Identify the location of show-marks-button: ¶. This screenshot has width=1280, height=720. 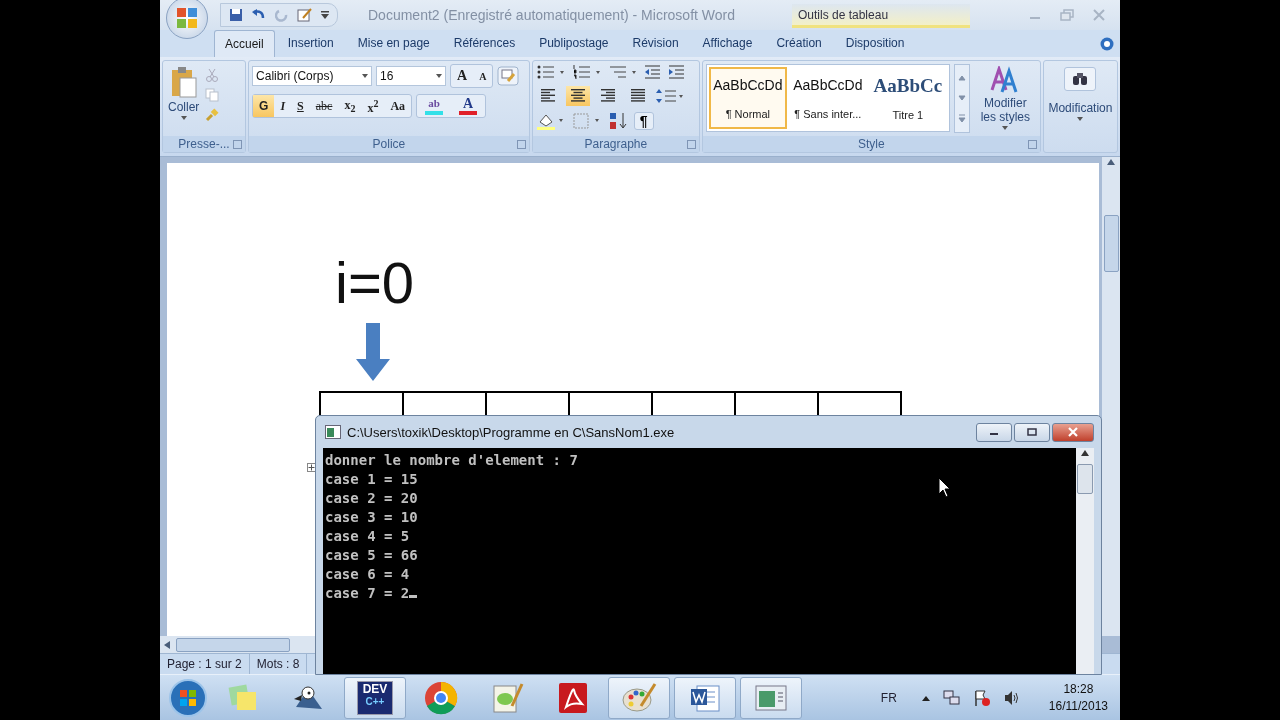
(643, 121).